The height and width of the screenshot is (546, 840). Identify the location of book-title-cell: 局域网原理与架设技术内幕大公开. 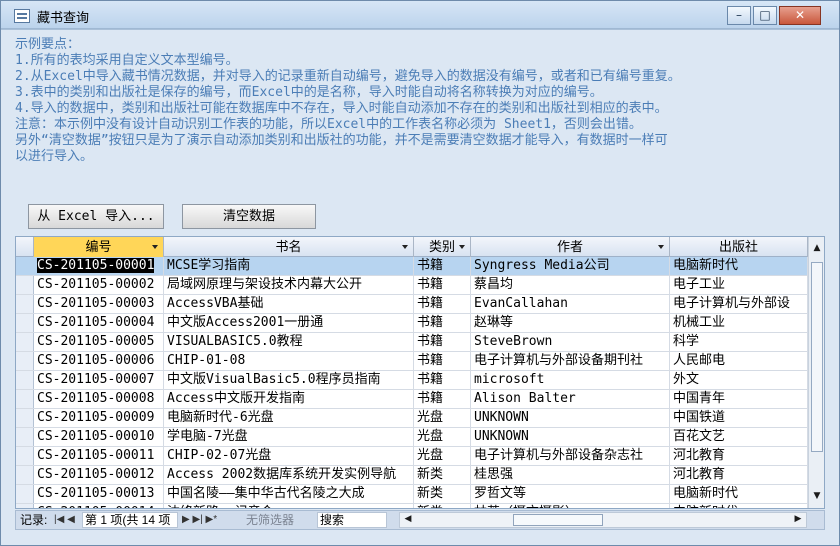
(289, 285).